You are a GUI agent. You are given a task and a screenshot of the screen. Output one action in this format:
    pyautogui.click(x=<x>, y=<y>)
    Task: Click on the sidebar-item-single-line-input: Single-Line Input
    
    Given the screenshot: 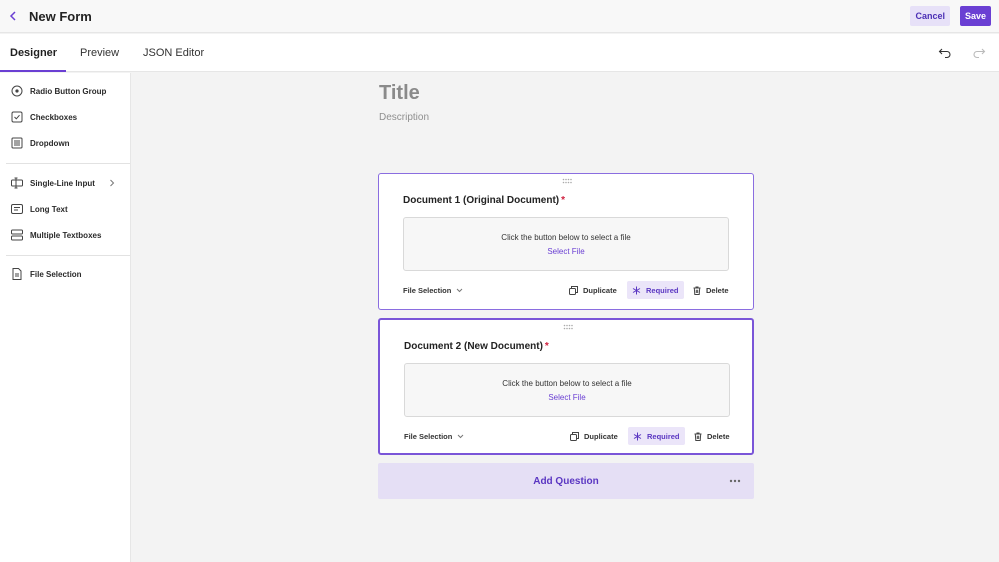 What is the action you would take?
    pyautogui.click(x=65, y=183)
    